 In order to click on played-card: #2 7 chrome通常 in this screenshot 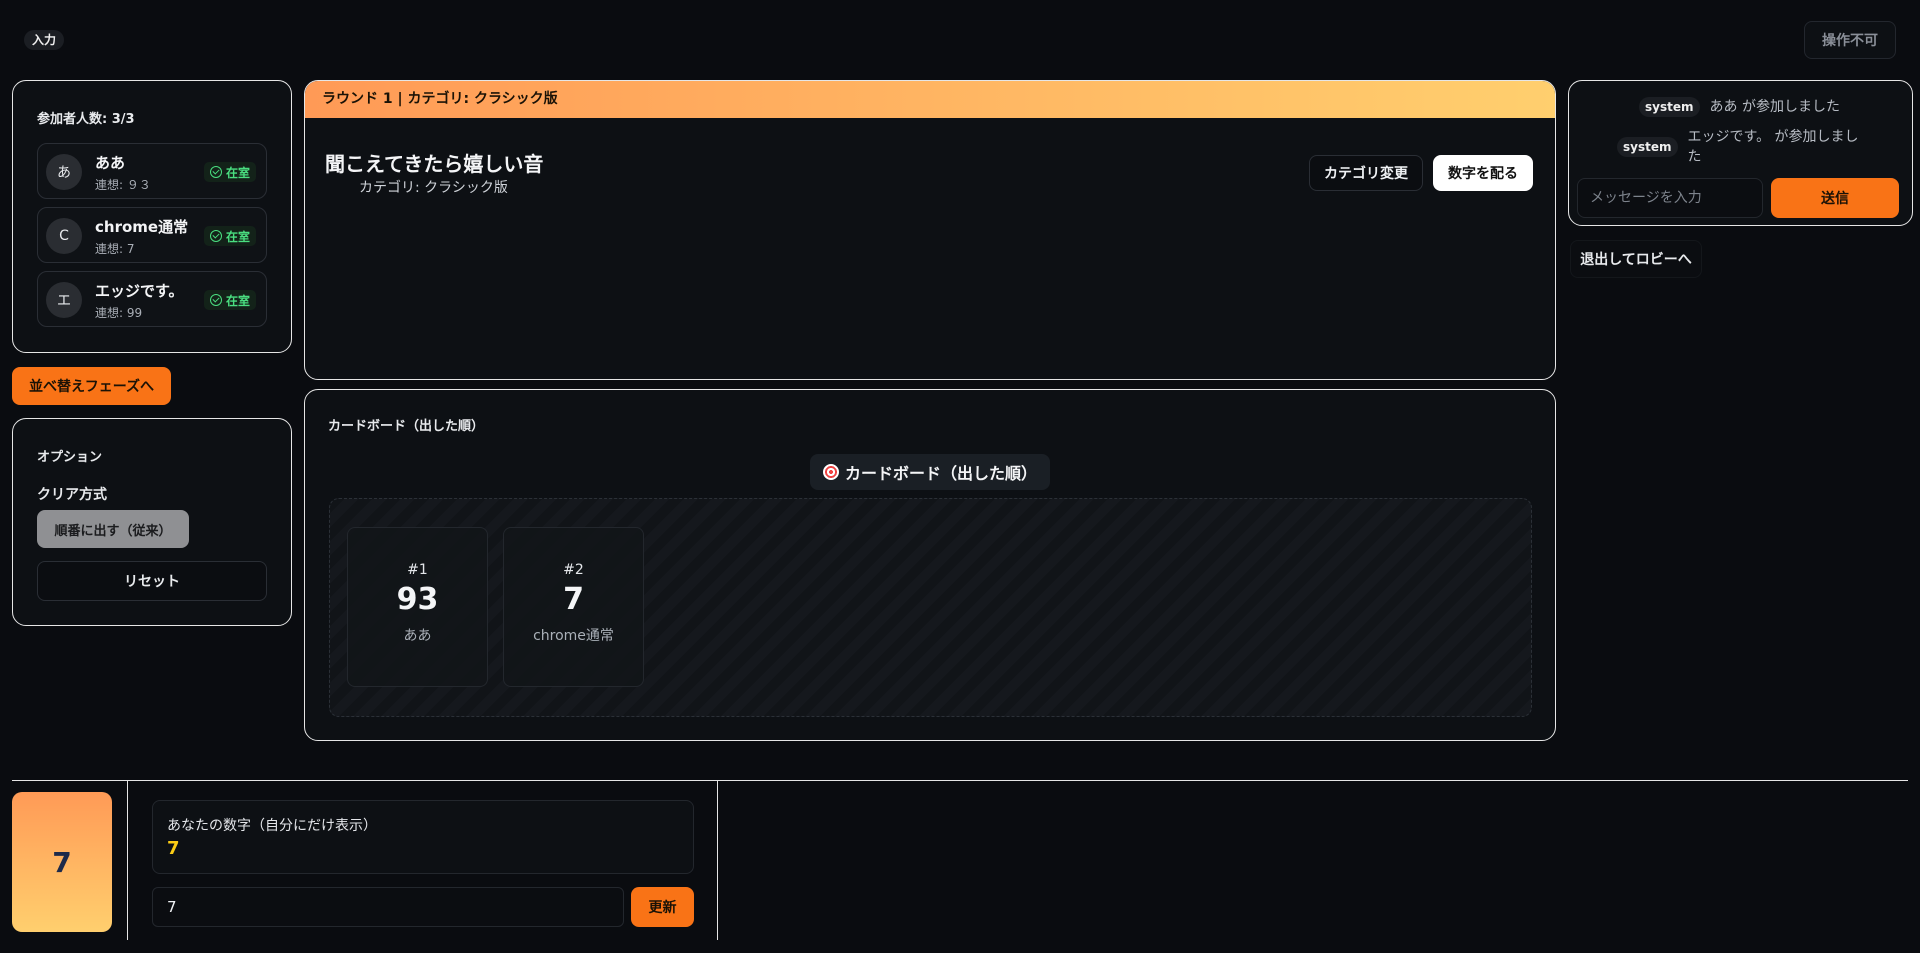, I will do `click(573, 607)`.